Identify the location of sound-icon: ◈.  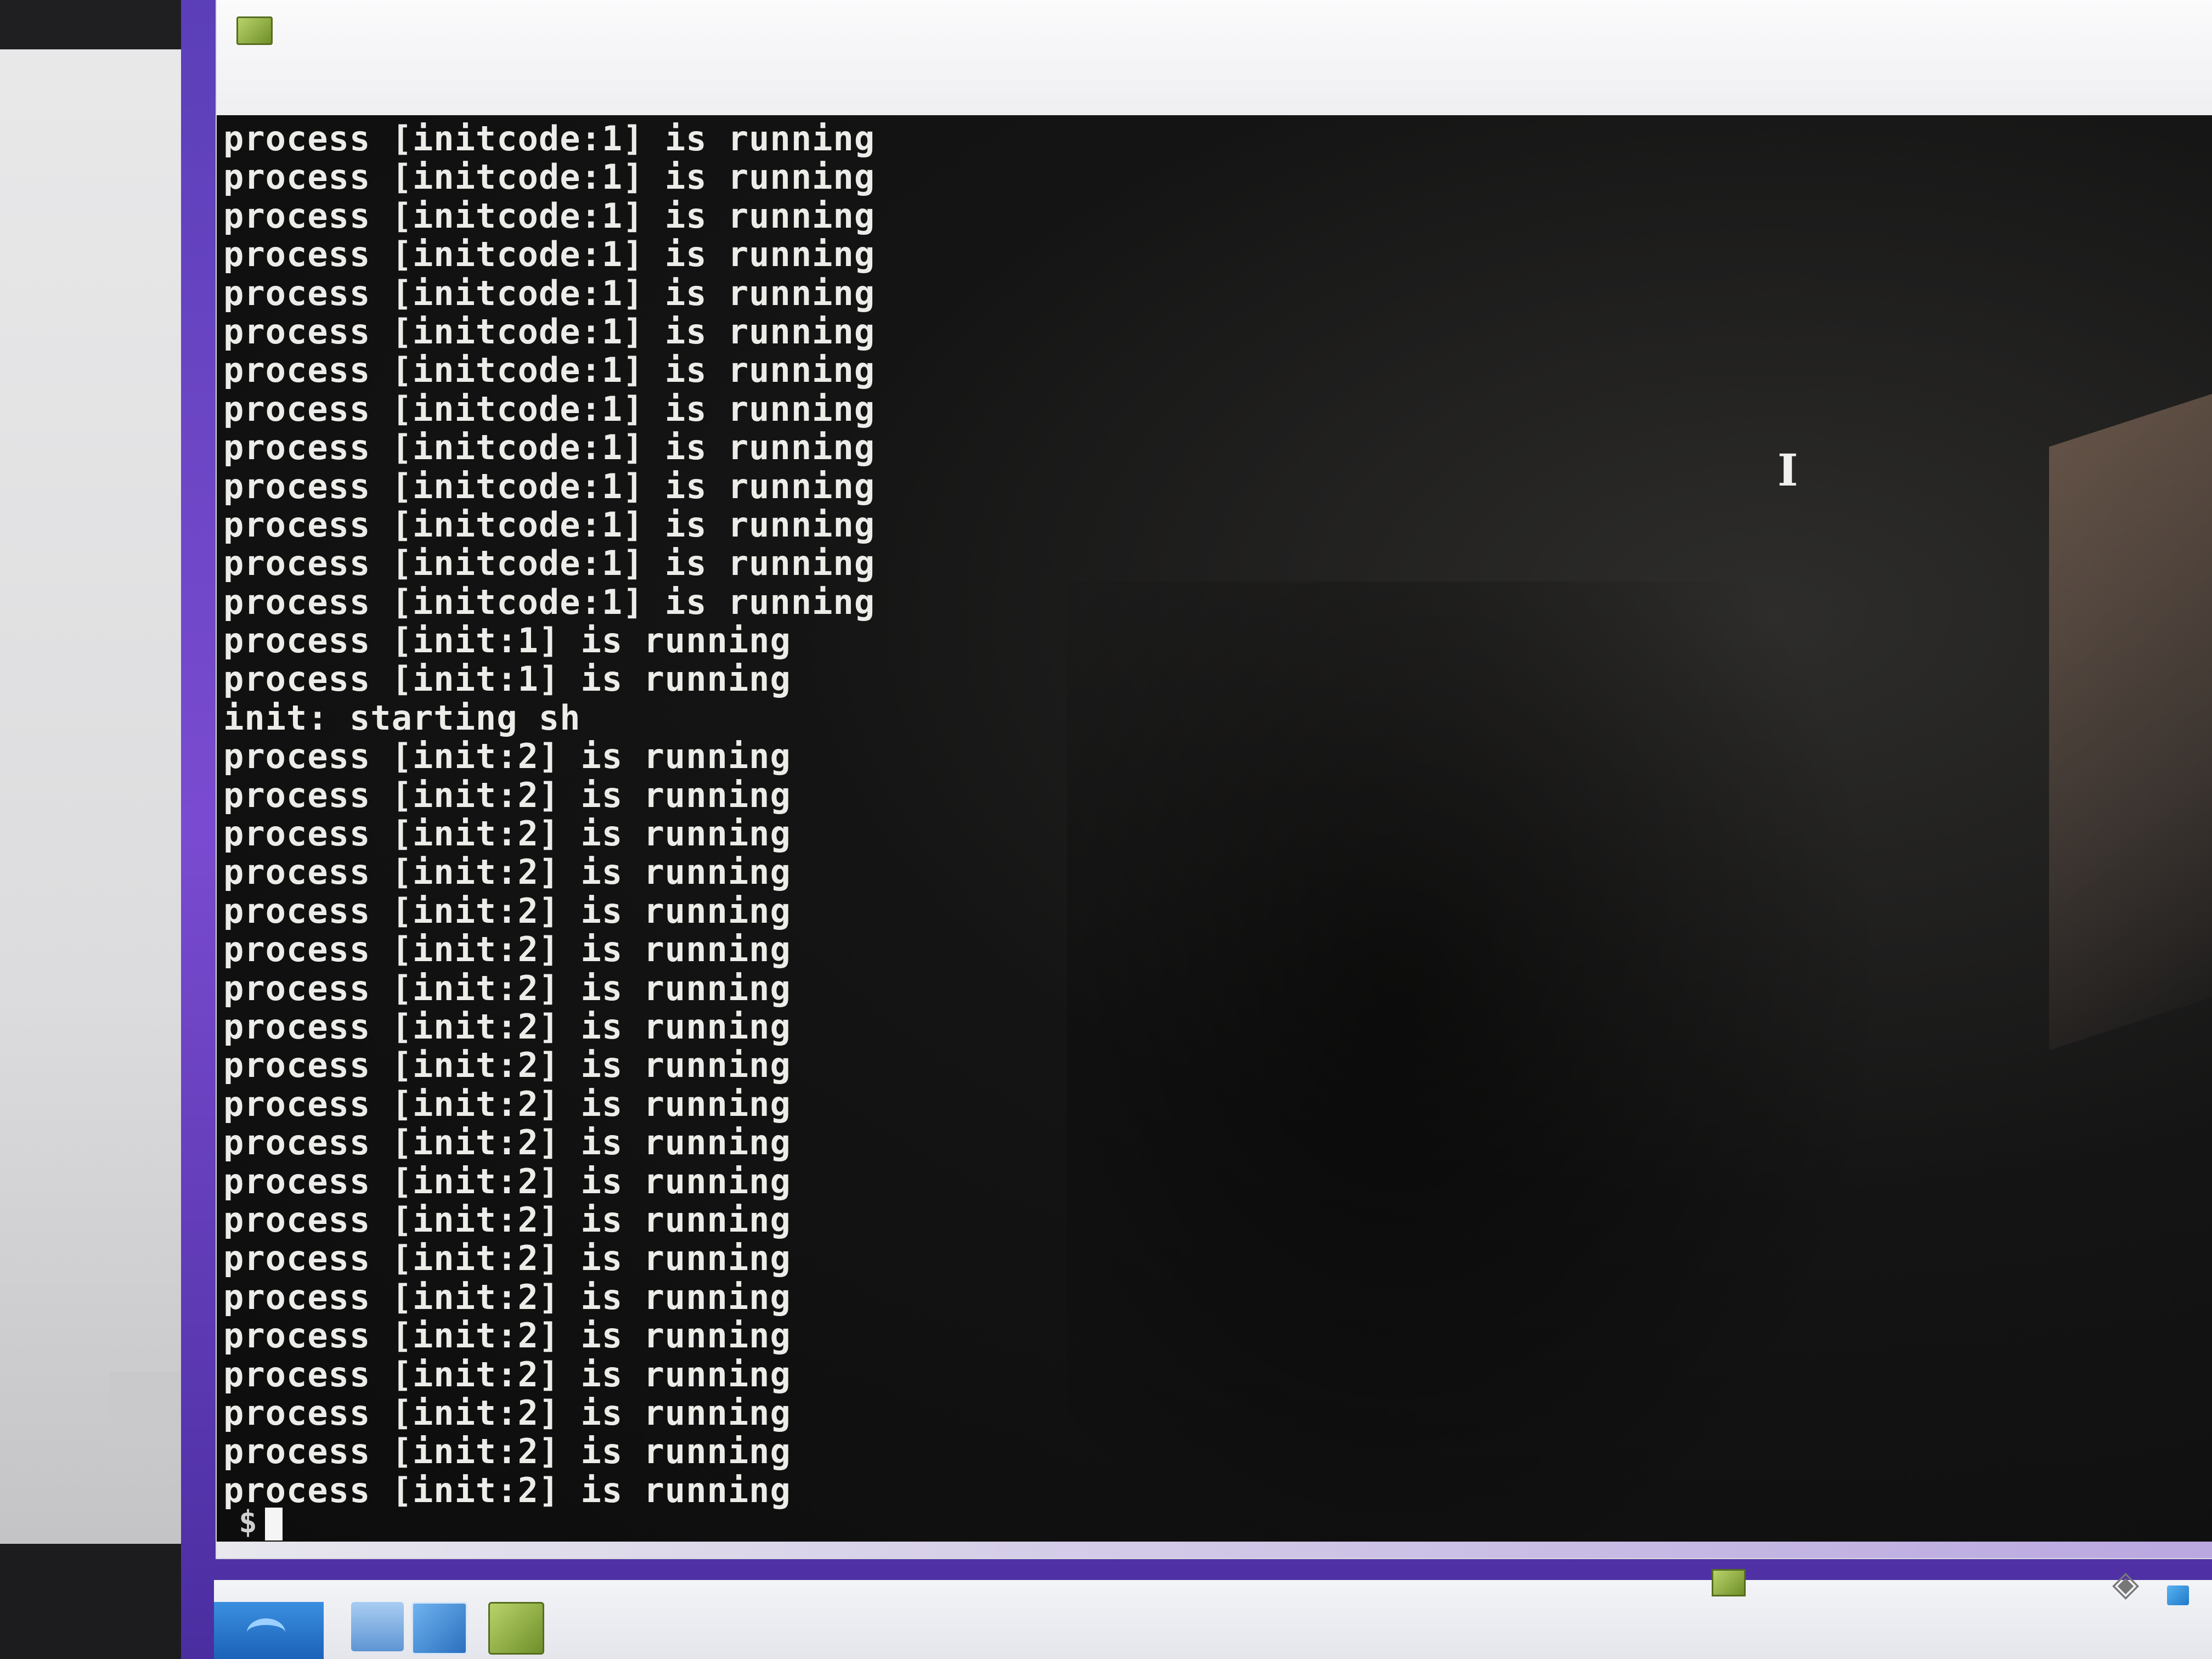
(2125, 1584).